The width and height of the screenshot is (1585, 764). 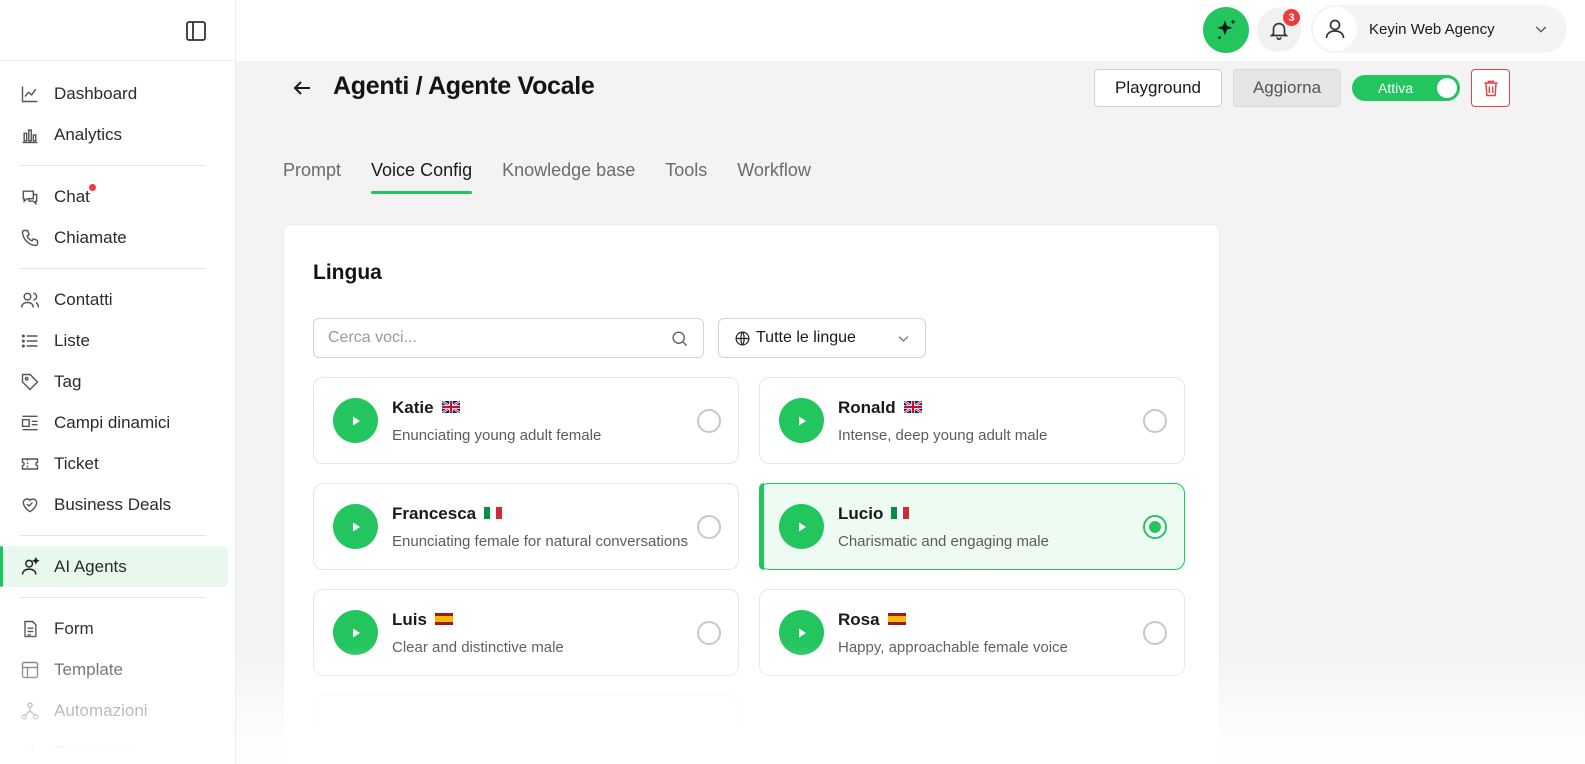 I want to click on sidebar-item-chiamate: Chiamate, so click(x=112, y=237).